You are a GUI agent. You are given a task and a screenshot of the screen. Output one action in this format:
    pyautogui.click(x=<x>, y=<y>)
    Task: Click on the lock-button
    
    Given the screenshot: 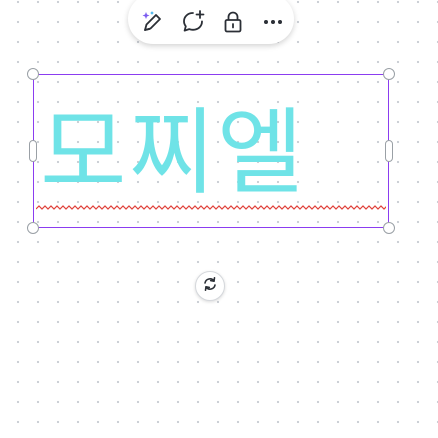 What is the action you would take?
    pyautogui.click(x=233, y=22)
    